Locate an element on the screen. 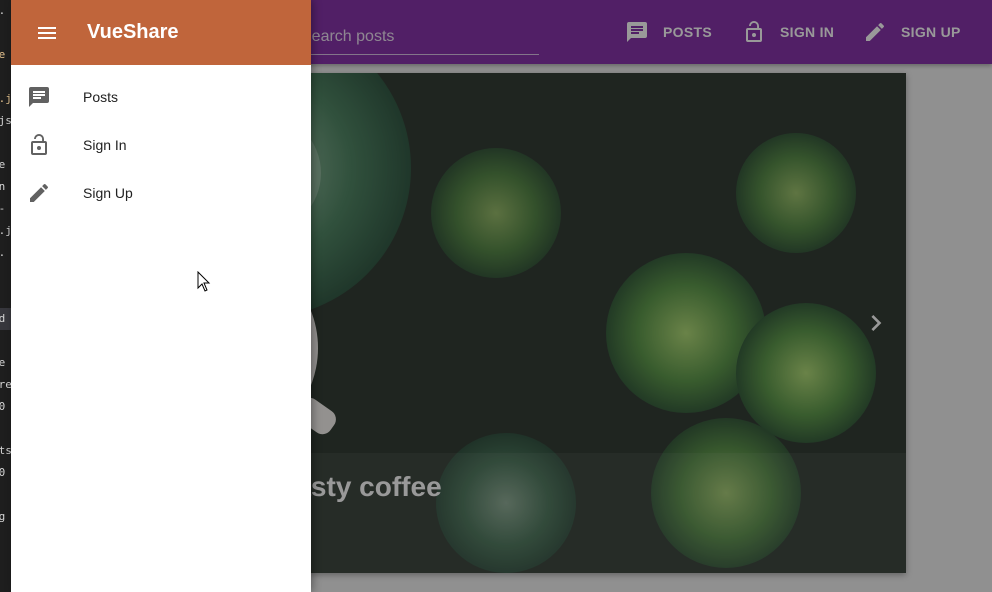  drawer-item-label: Posts is located at coordinates (101, 97).